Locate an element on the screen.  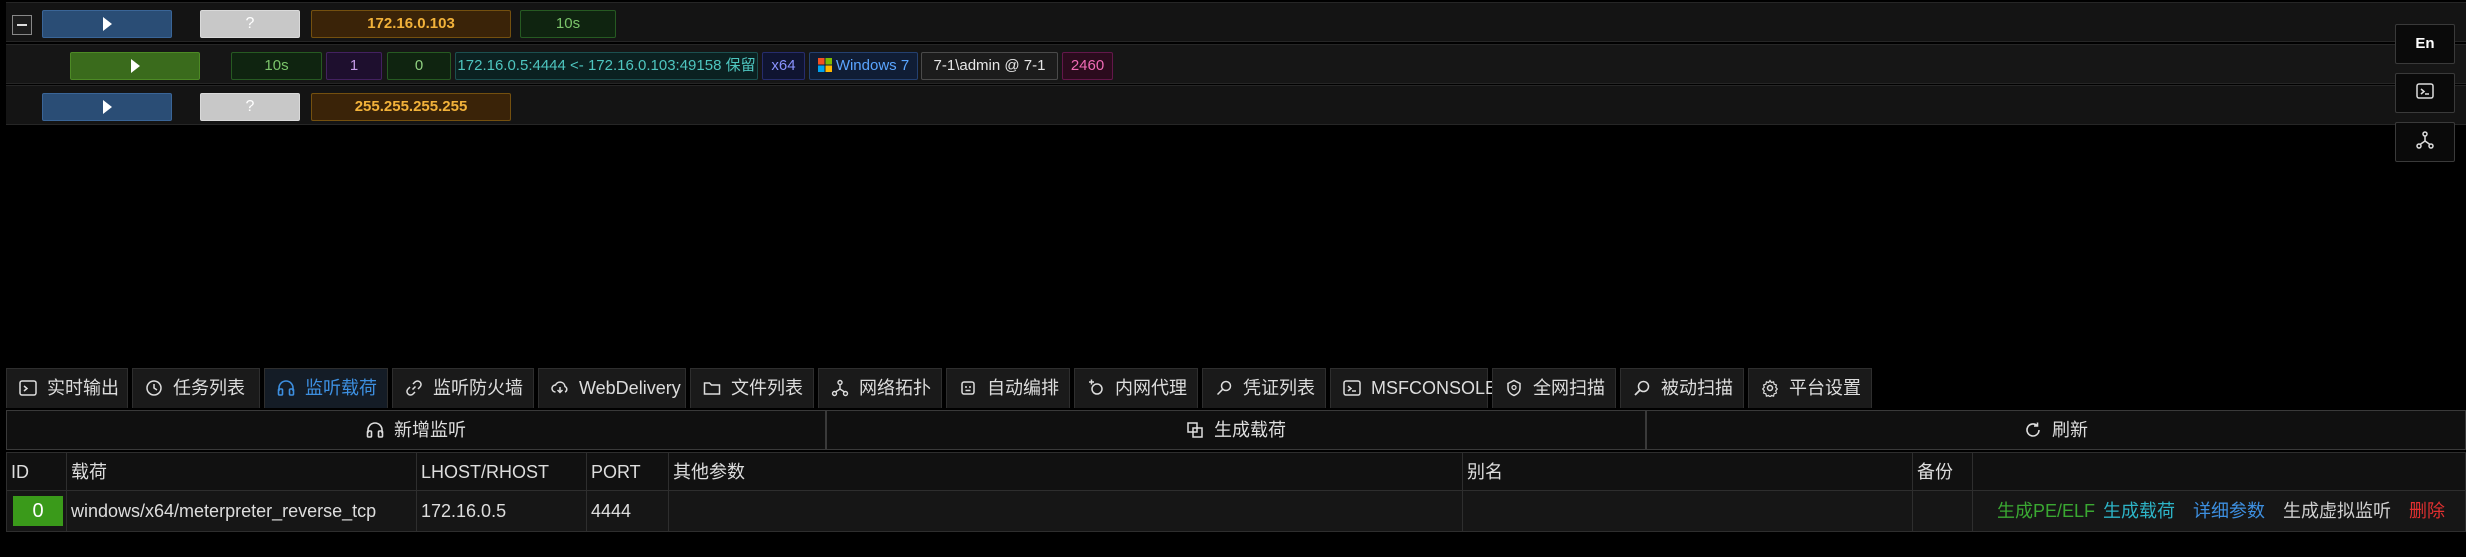
tab-label: 被动扫描 is located at coordinates (1697, 388).